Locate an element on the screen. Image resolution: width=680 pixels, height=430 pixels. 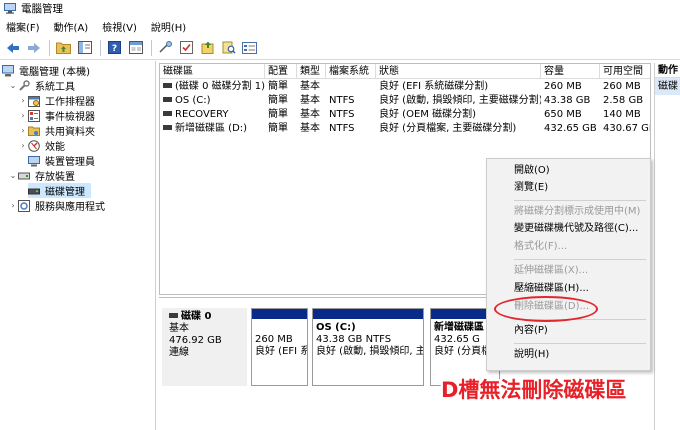
column-header-file-system: 檔案系統 is located at coordinates (351, 71).